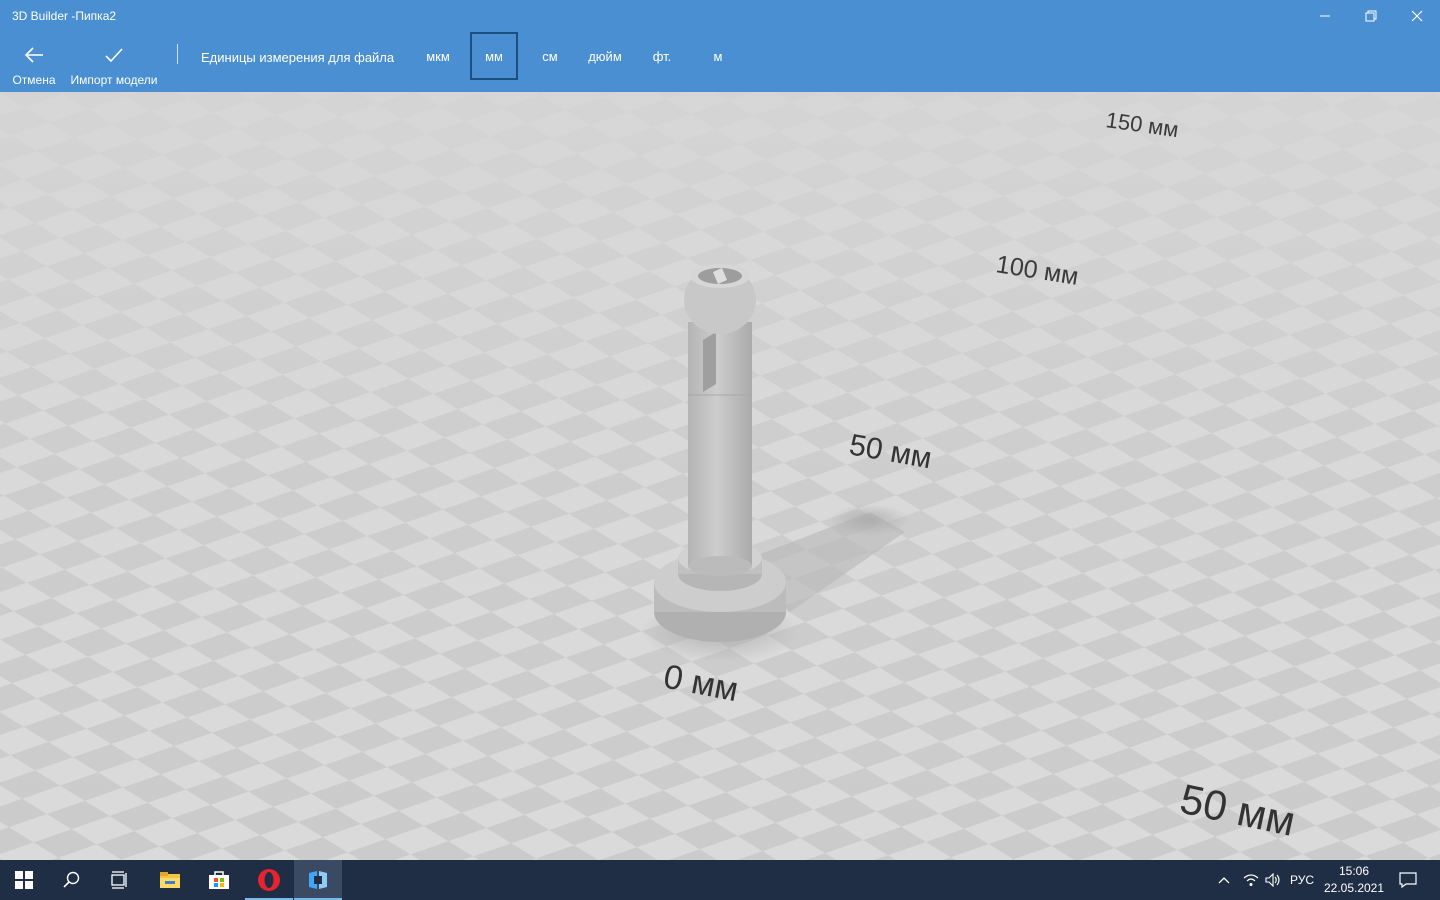 The image size is (1440, 900). I want to click on task-view-icon, so click(119, 880).